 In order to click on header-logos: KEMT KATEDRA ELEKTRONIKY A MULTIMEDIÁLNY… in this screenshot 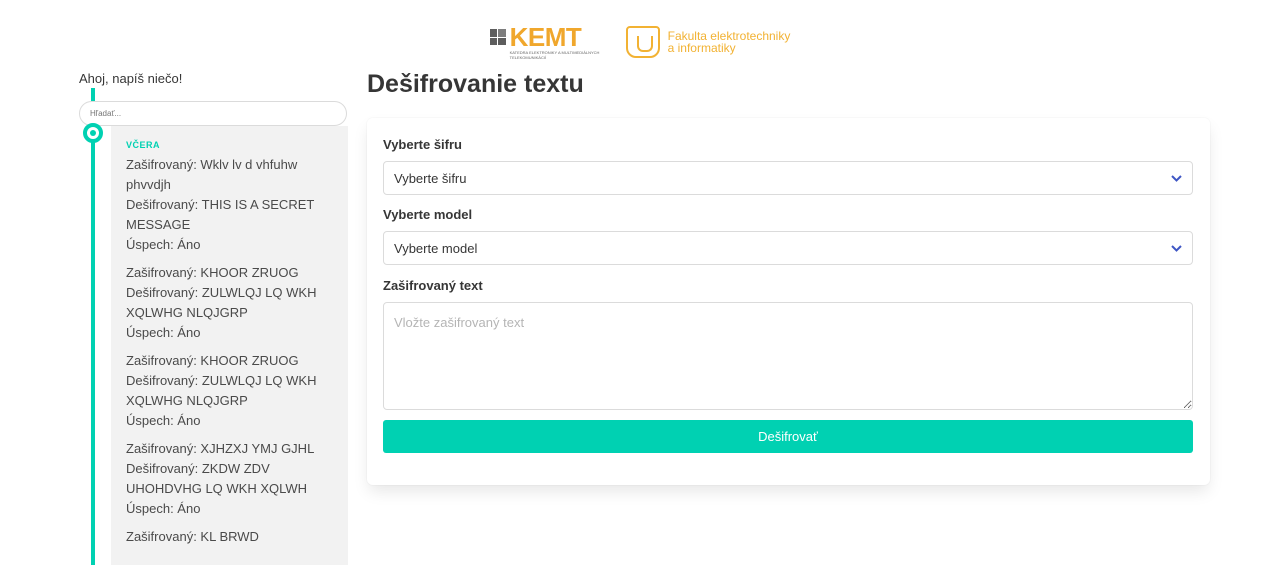, I will do `click(640, 42)`.